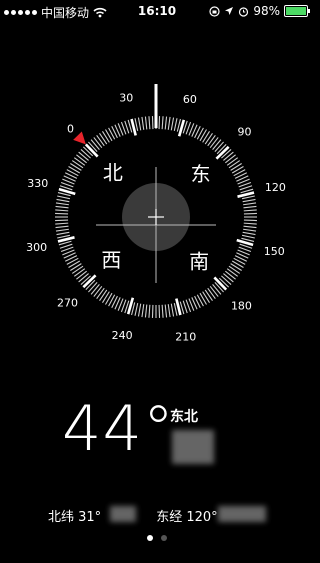 This screenshot has height=563, width=320. Describe the element at coordinates (157, 515) in the screenshot. I see `coordinates-row: 北纬 31° 东经 120°` at that location.